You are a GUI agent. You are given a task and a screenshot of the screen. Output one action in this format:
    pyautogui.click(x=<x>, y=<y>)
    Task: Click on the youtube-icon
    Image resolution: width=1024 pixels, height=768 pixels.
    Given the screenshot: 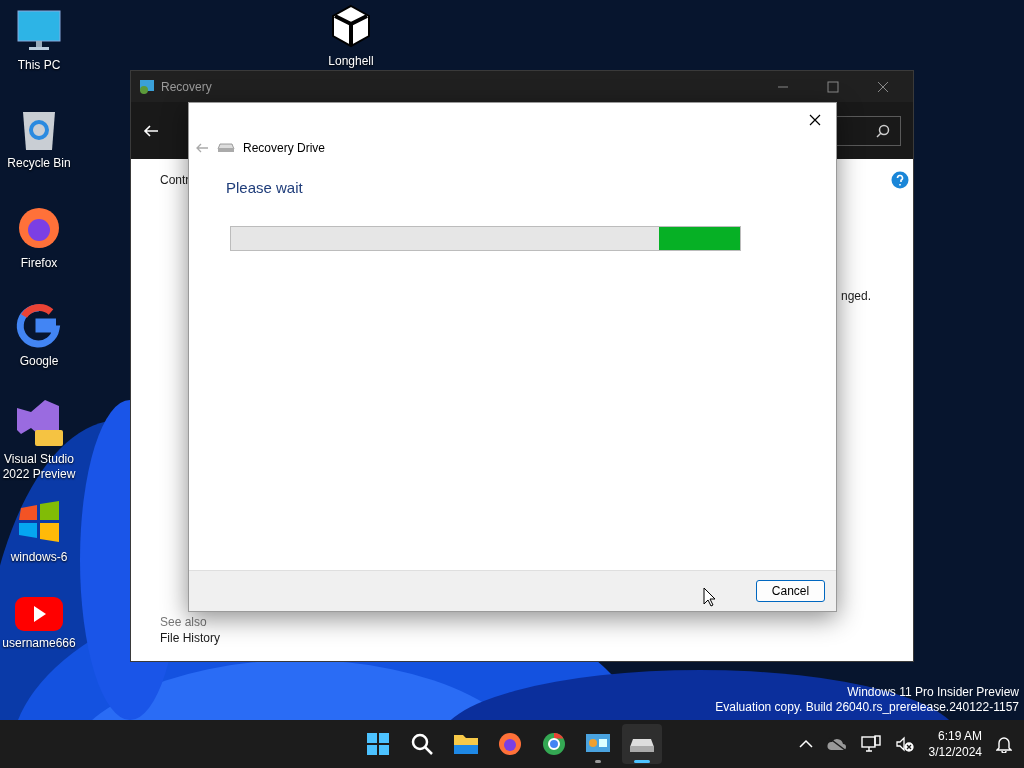 What is the action you would take?
    pyautogui.click(x=39, y=614)
    